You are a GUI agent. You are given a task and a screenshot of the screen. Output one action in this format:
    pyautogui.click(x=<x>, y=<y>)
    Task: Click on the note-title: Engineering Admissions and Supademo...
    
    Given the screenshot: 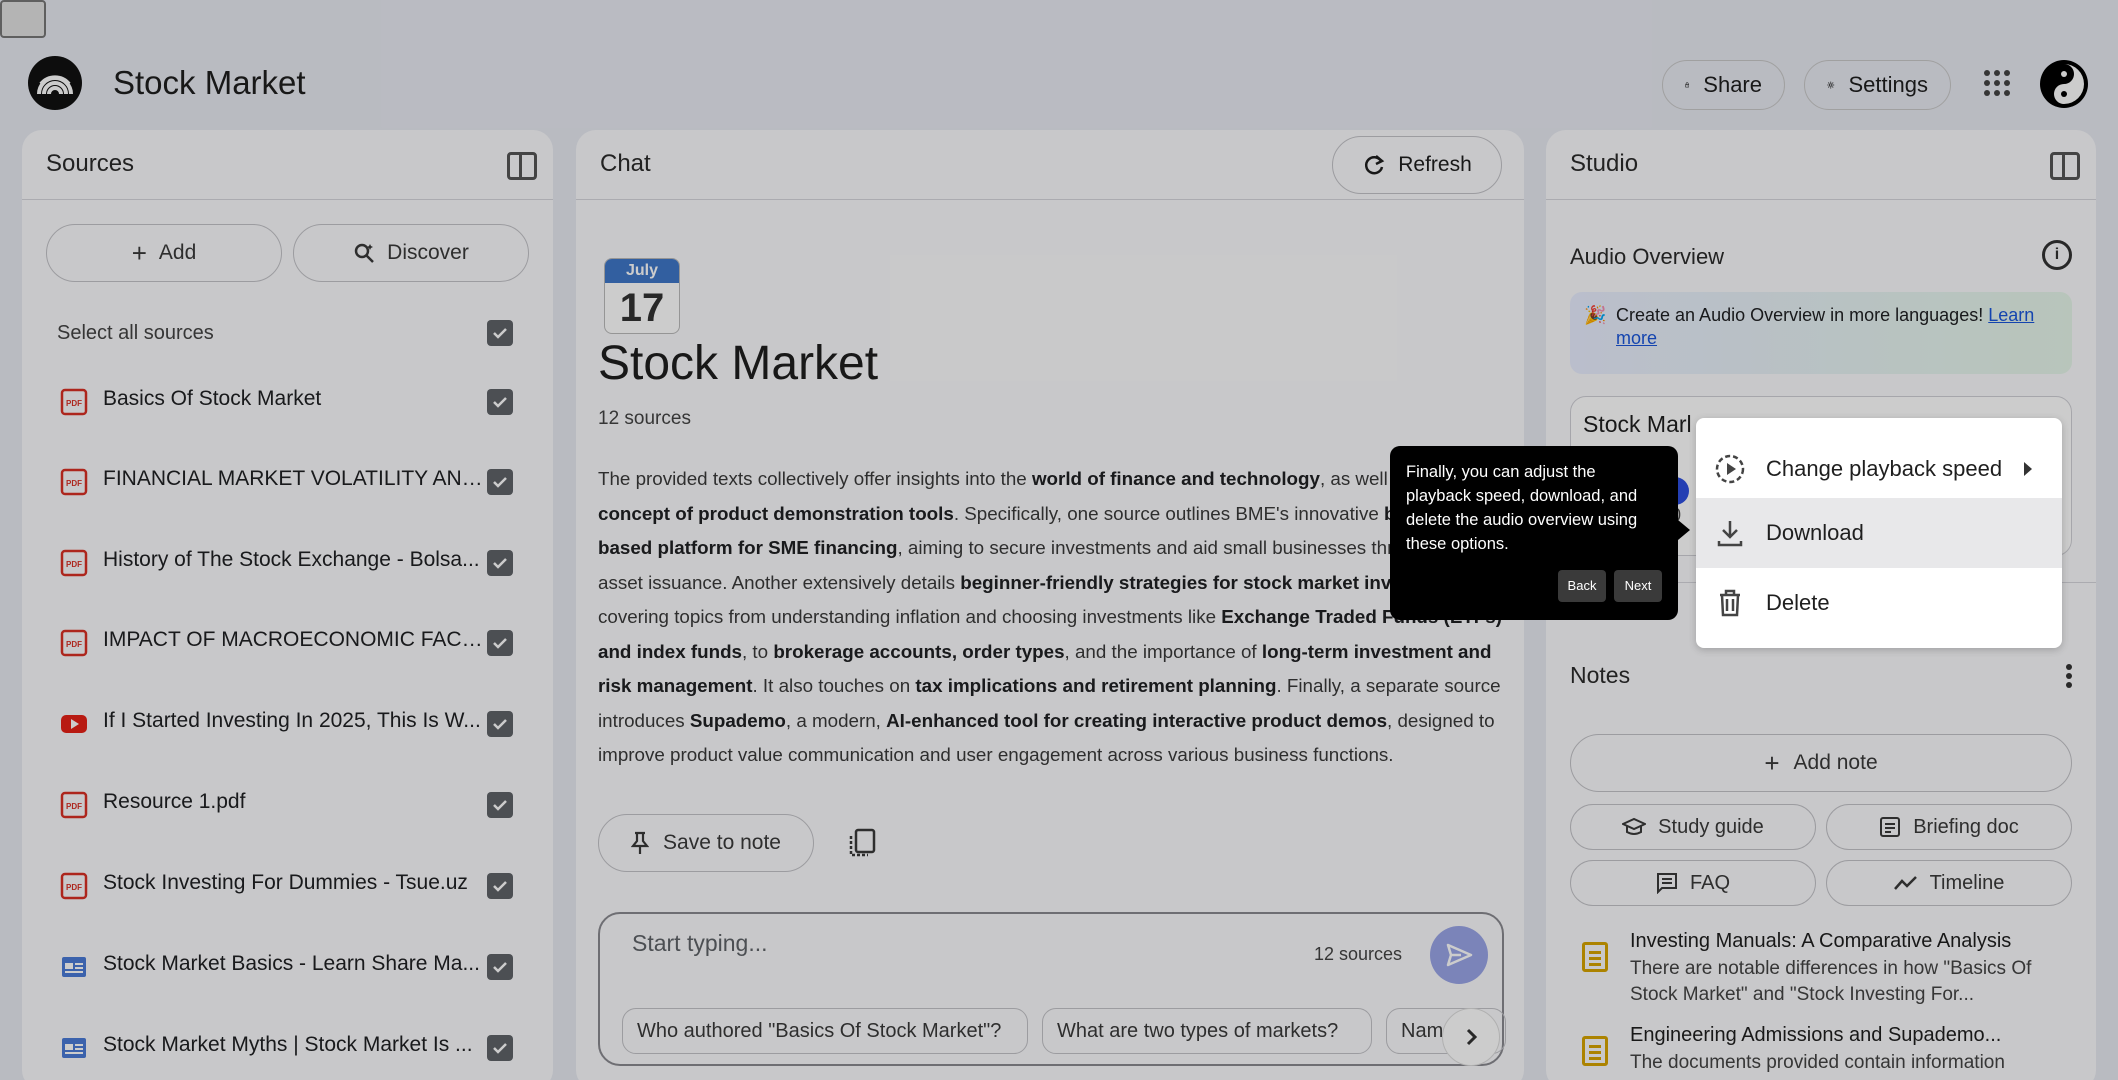 What is the action you would take?
    pyautogui.click(x=1816, y=1035)
    